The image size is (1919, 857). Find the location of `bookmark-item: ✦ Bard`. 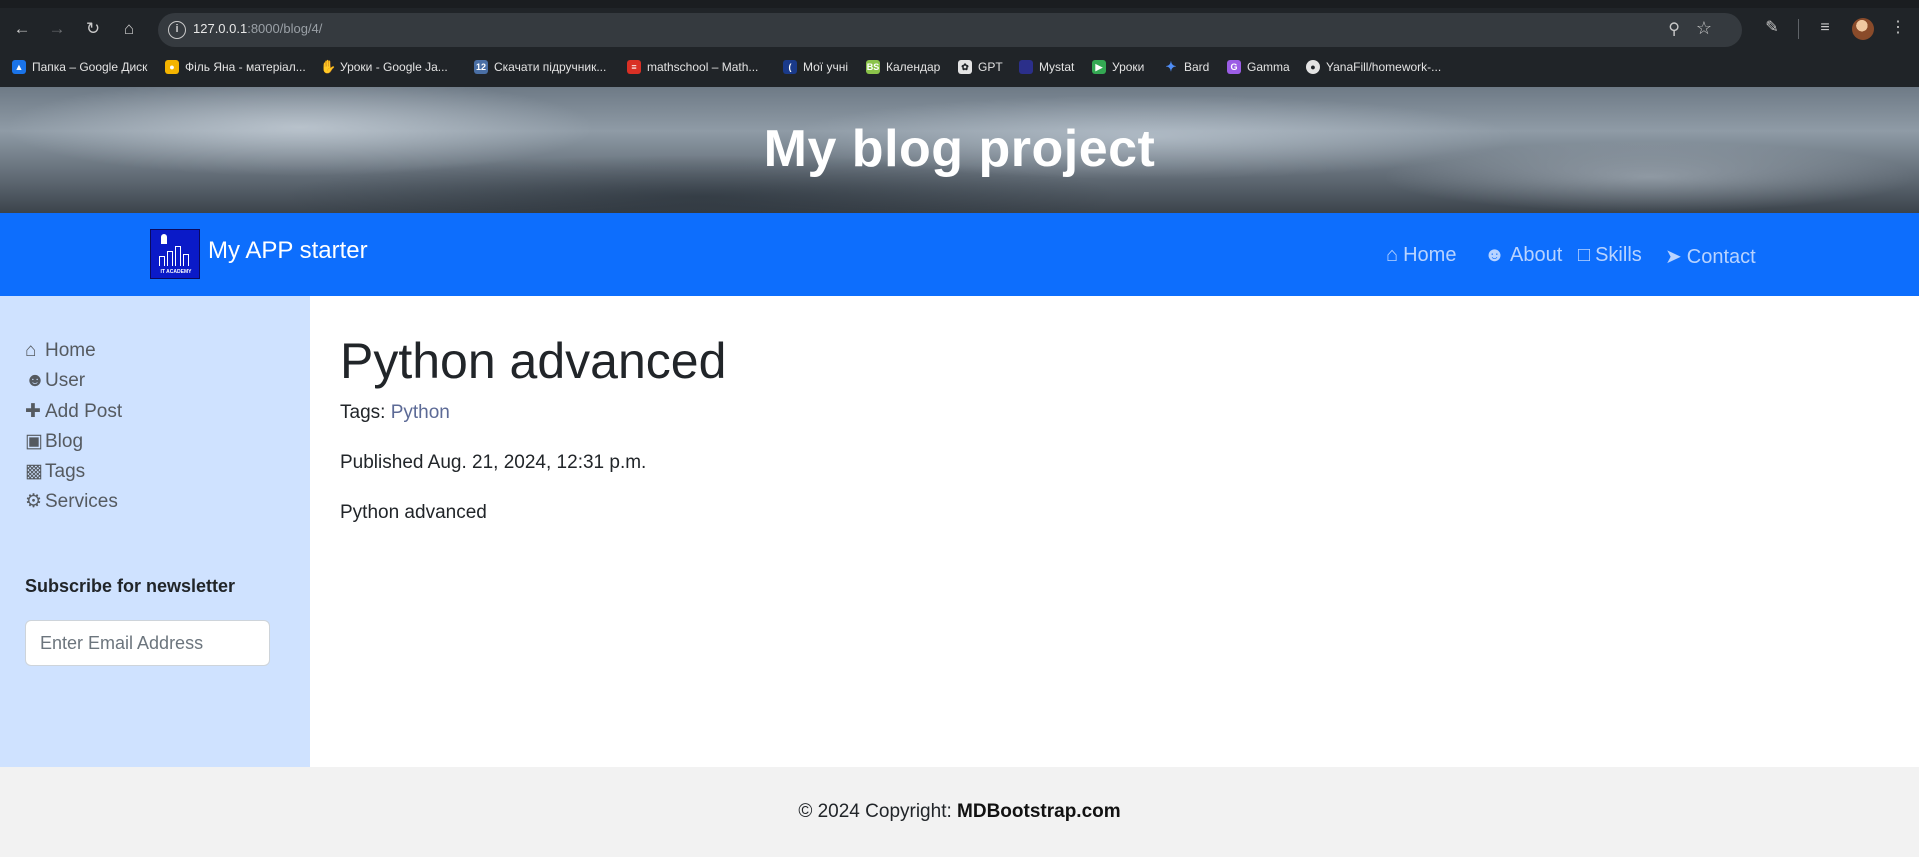

bookmark-item: ✦ Bard is located at coordinates (1187, 67).